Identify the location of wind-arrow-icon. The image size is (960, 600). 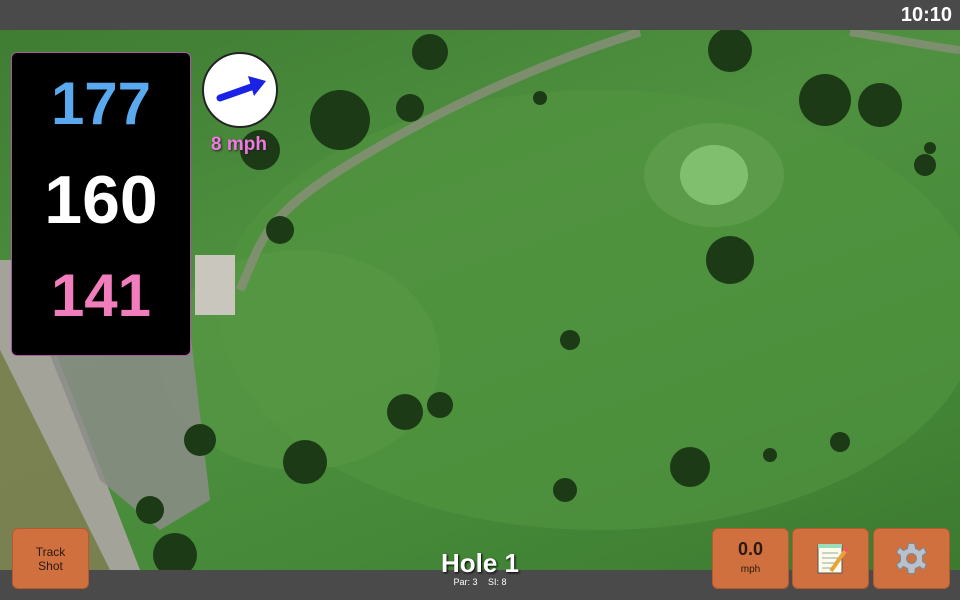
(241, 89).